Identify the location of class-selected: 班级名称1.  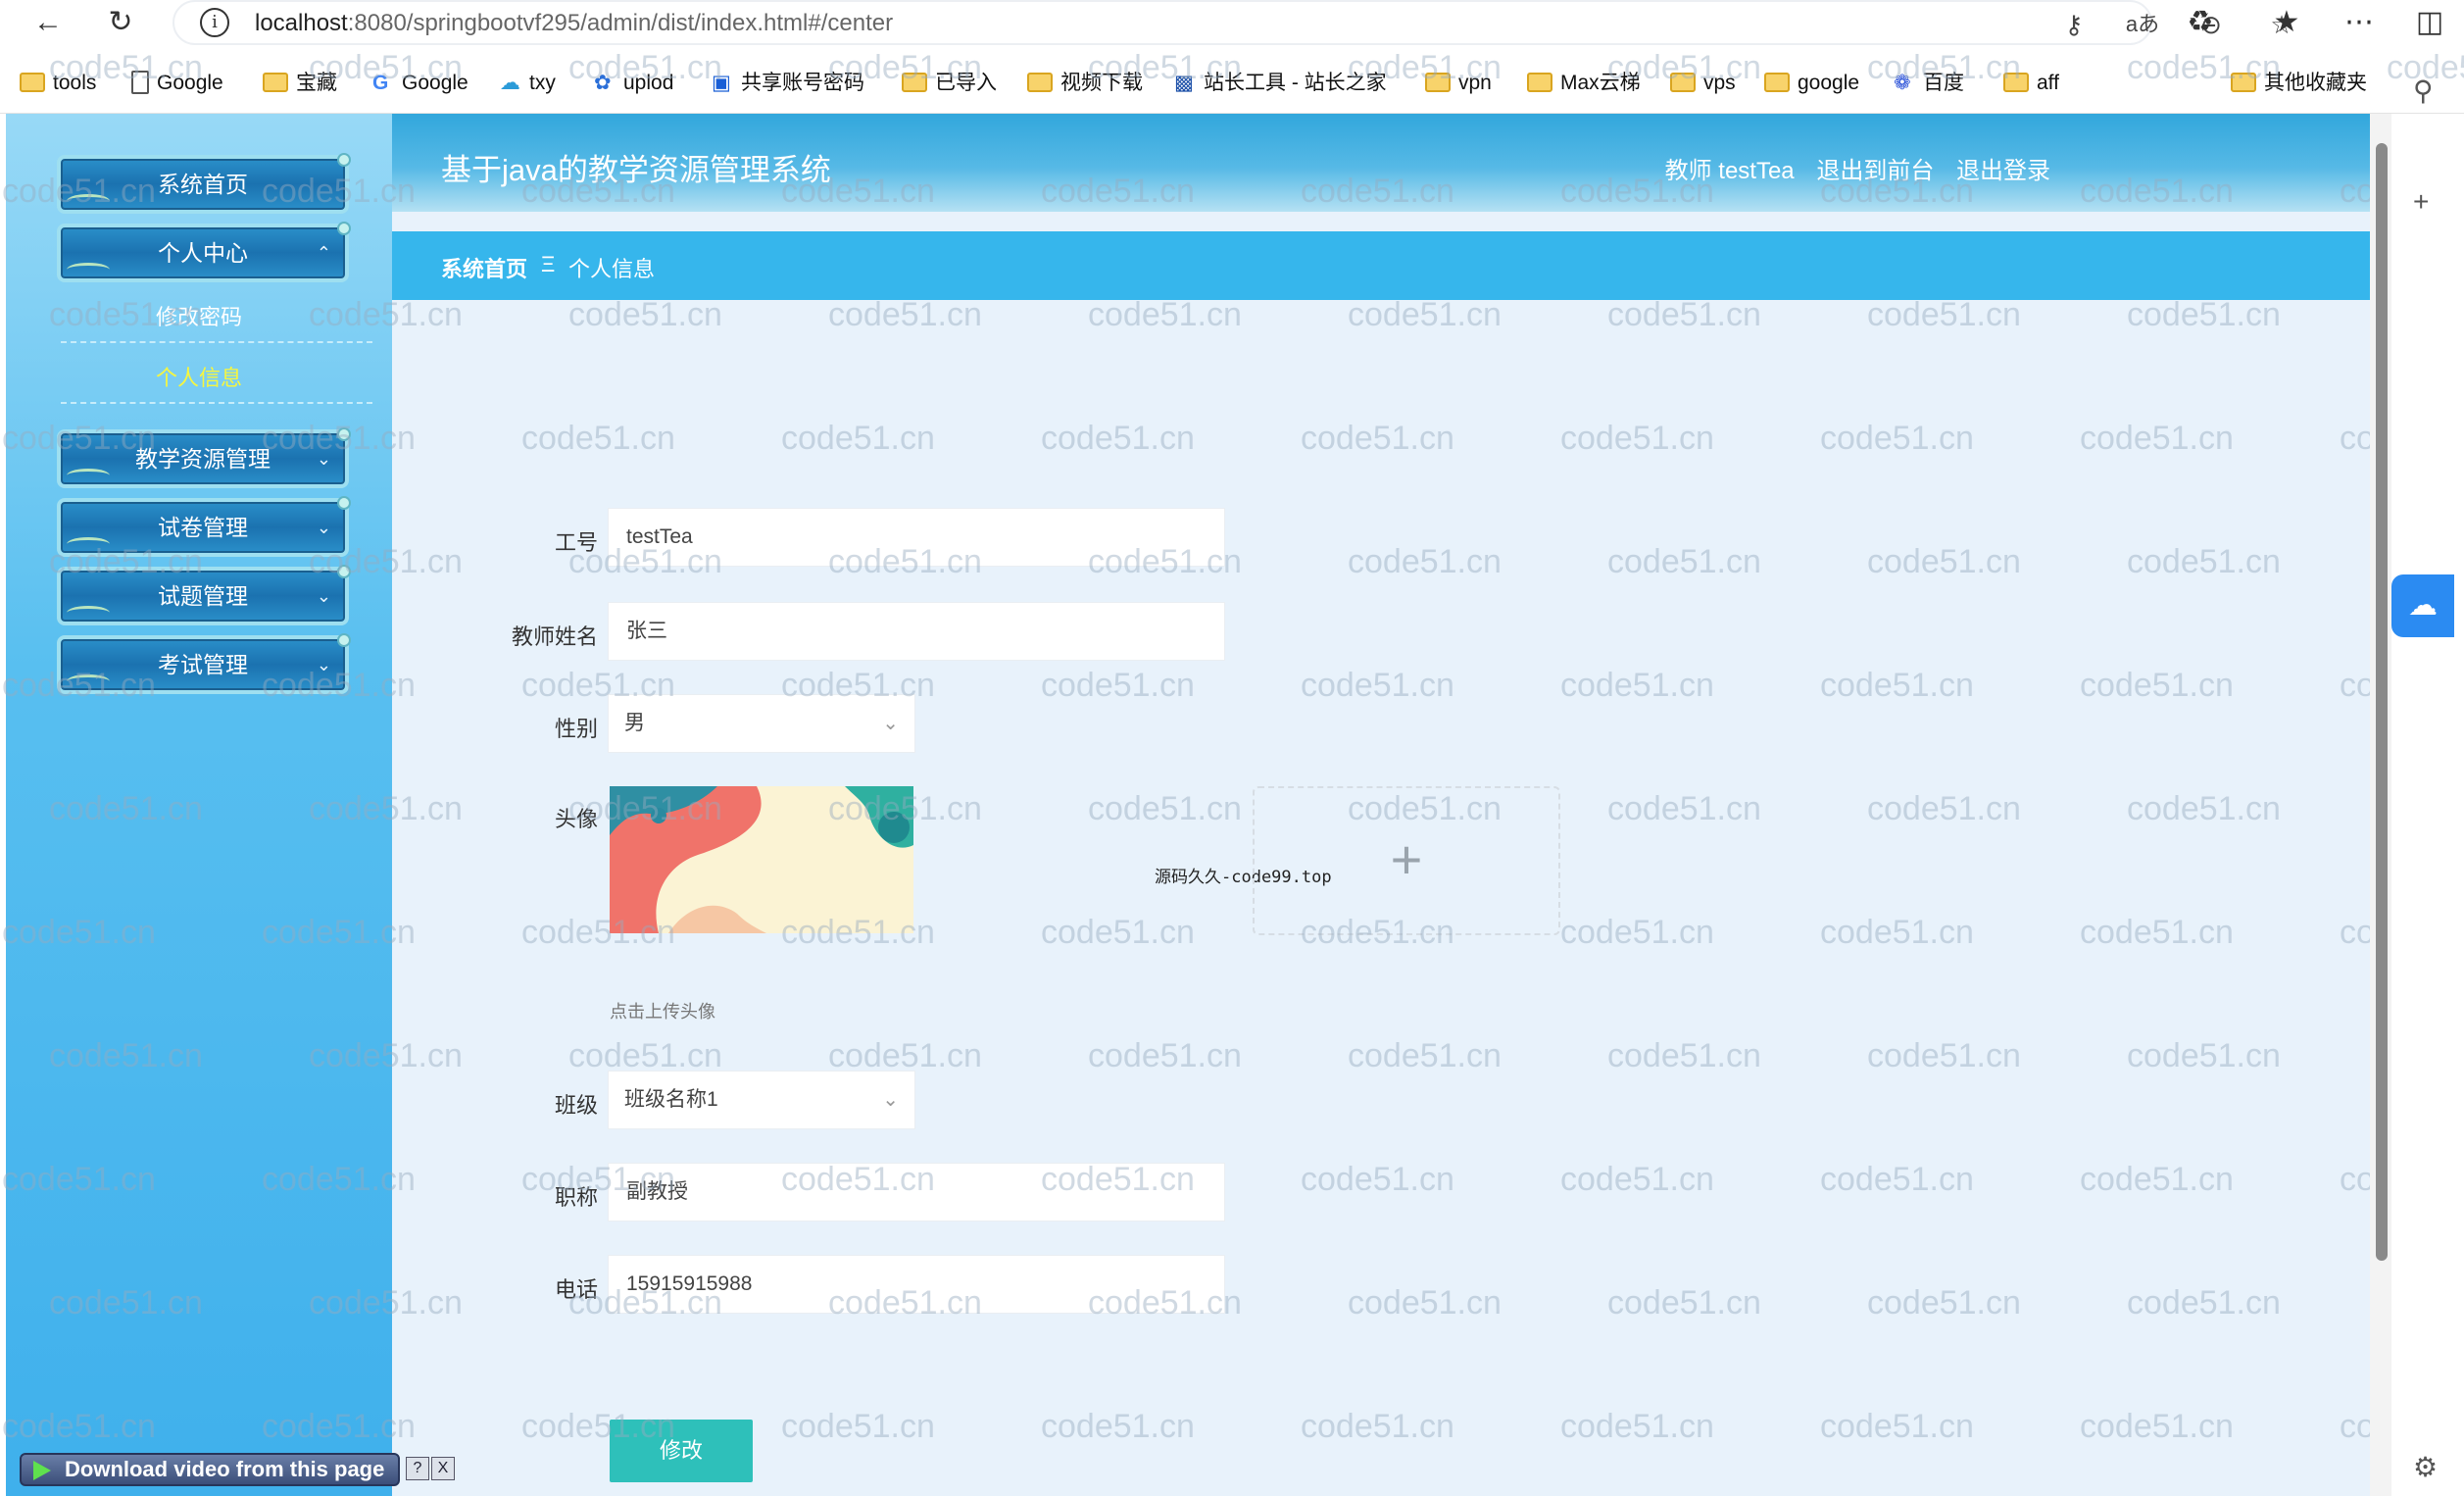
(671, 1099).